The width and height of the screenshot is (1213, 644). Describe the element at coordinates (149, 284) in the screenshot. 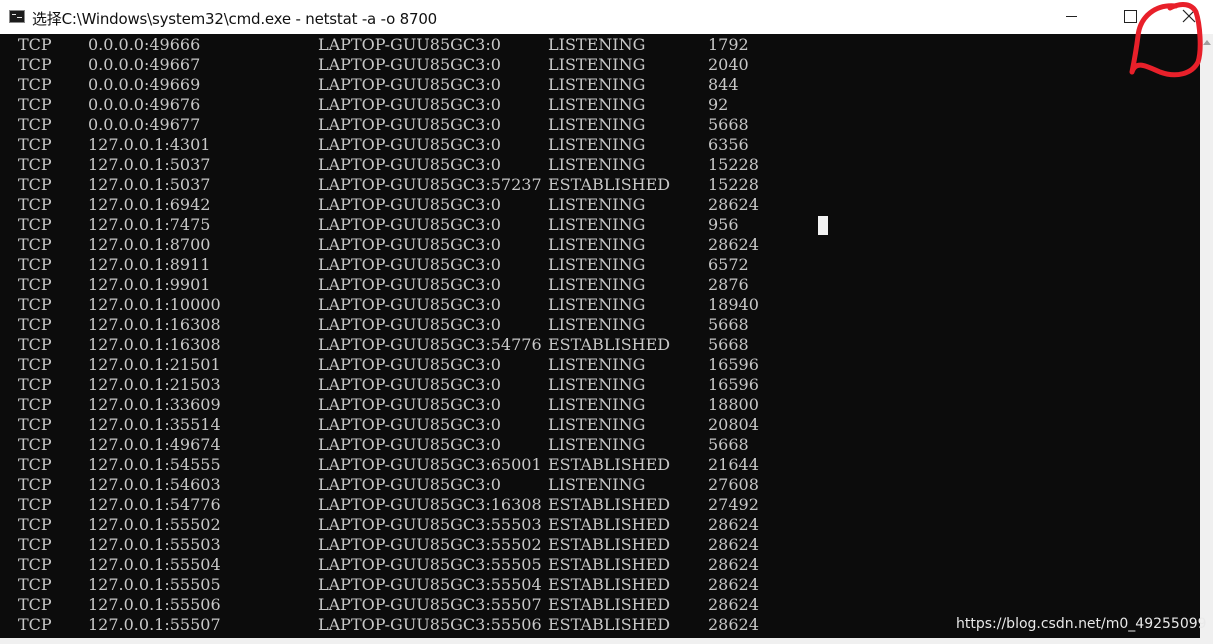

I see `local-address-cell: 127.0.0.1:9901` at that location.